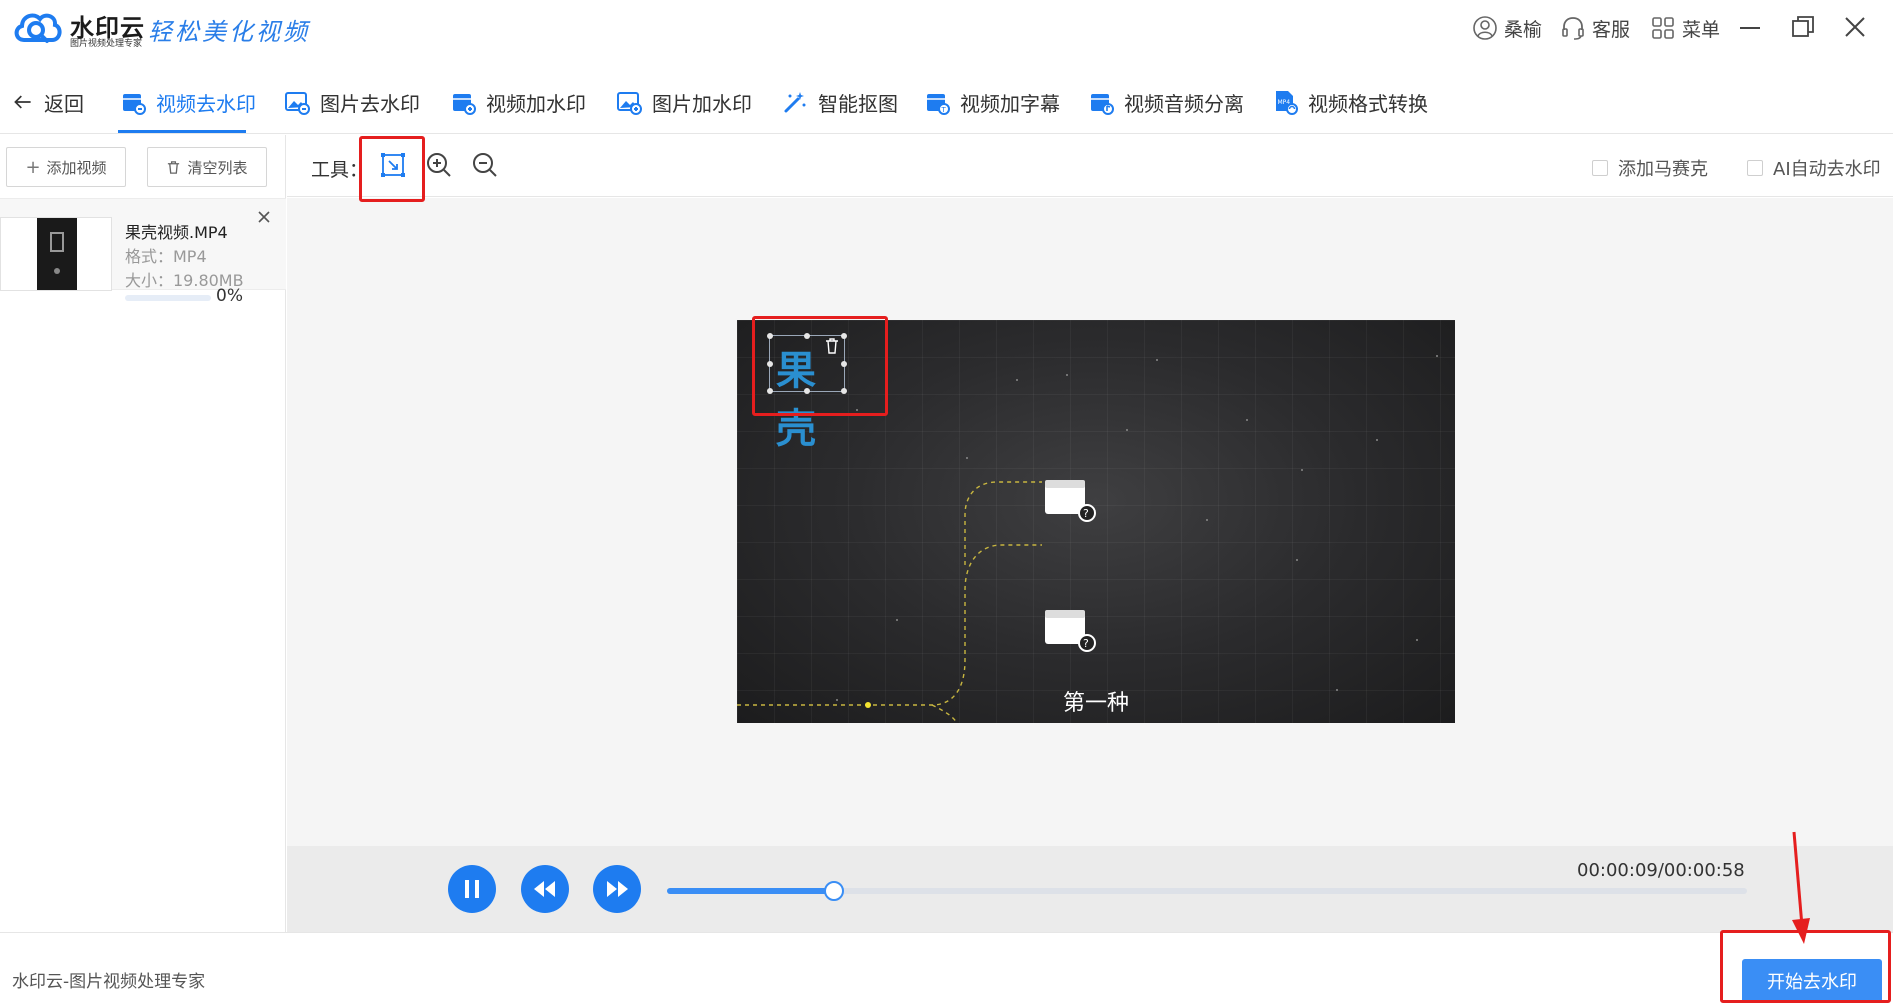  I want to click on file-format: 格式：MP4, so click(166, 256).